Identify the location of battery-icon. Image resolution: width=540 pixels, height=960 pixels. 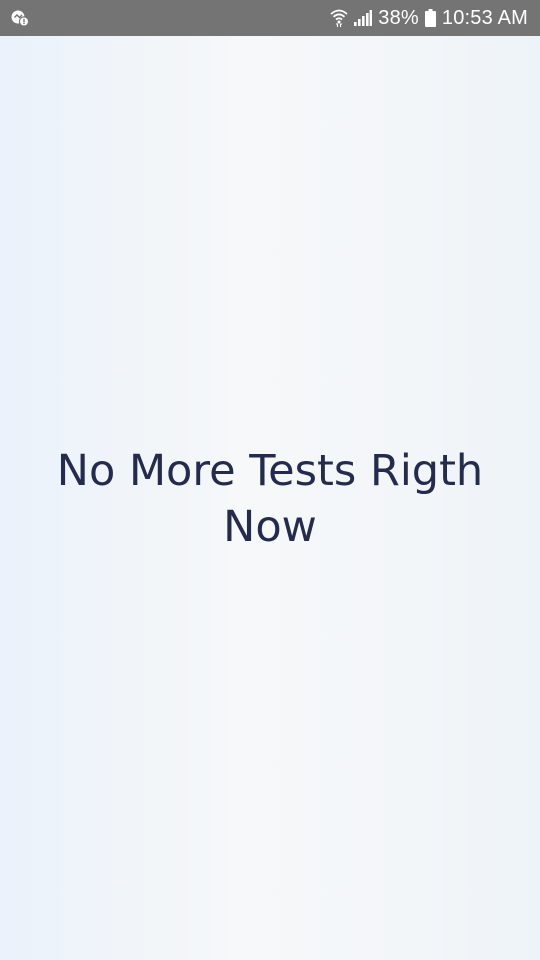
(430, 18).